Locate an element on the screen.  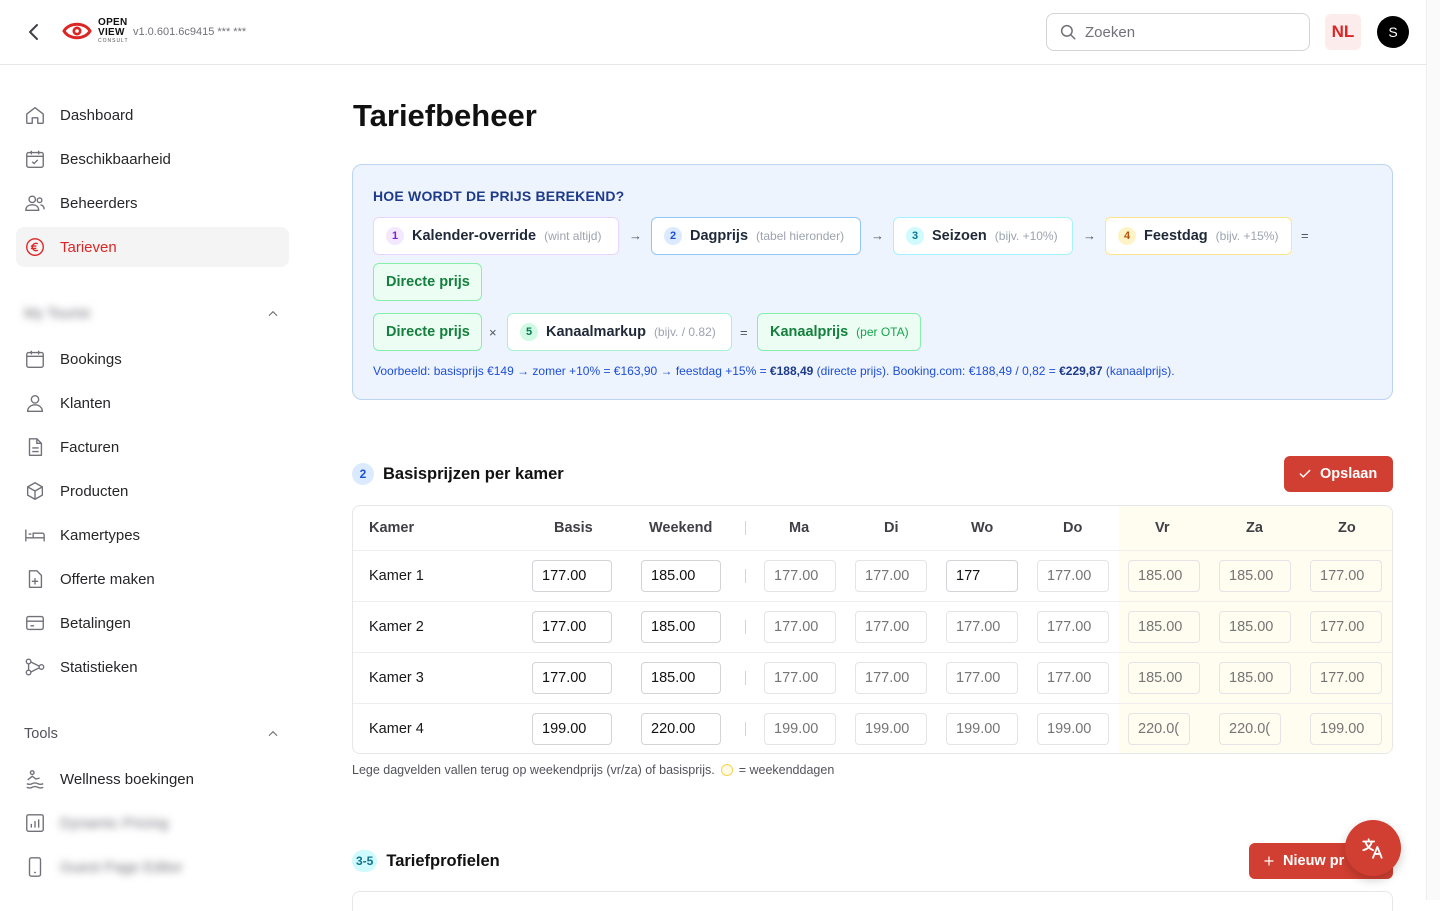
sidebar-item-dynamic-pricing: Dynamic Pricing is located at coordinates (152, 823).